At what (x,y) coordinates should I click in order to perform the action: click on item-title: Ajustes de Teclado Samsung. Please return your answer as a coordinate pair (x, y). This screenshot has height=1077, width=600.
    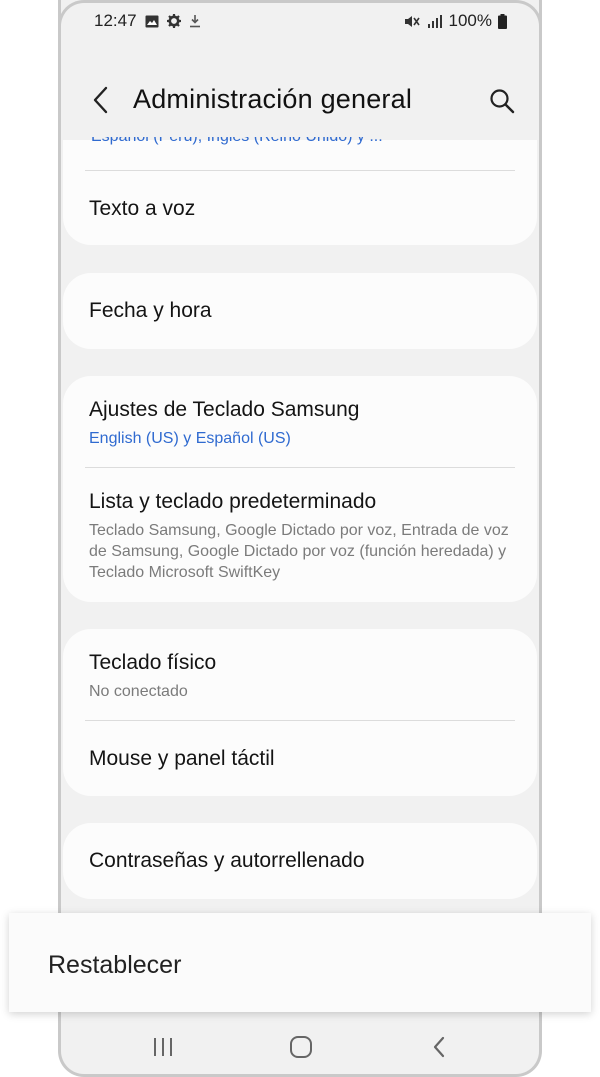
    Looking at the image, I should click on (224, 409).